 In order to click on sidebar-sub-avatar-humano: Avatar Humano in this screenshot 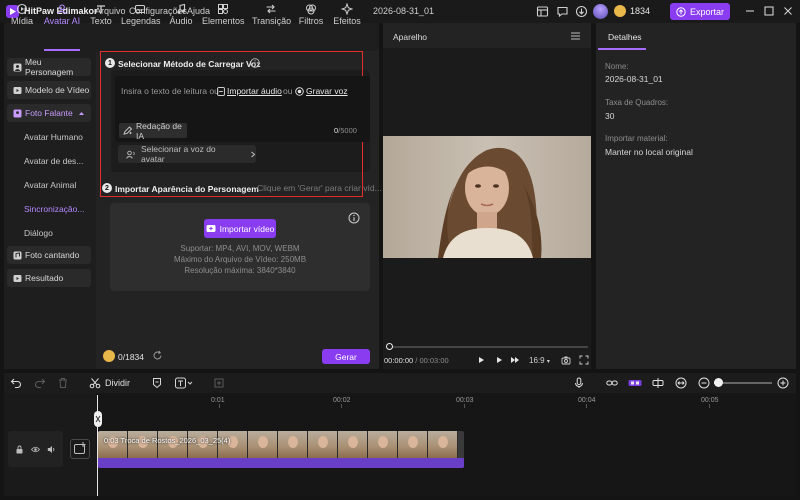, I will do `click(53, 137)`.